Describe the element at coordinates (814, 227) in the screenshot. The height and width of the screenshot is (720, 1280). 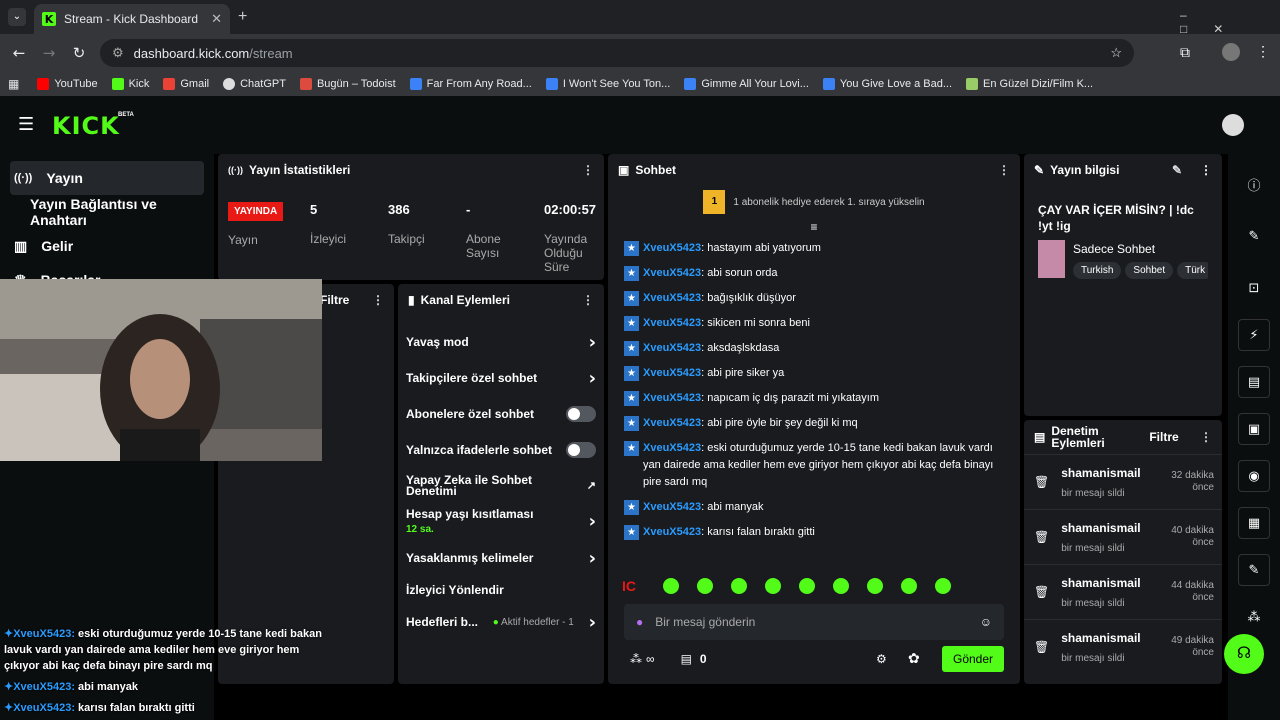
I see `pinned-toggle-icon: ≡` at that location.